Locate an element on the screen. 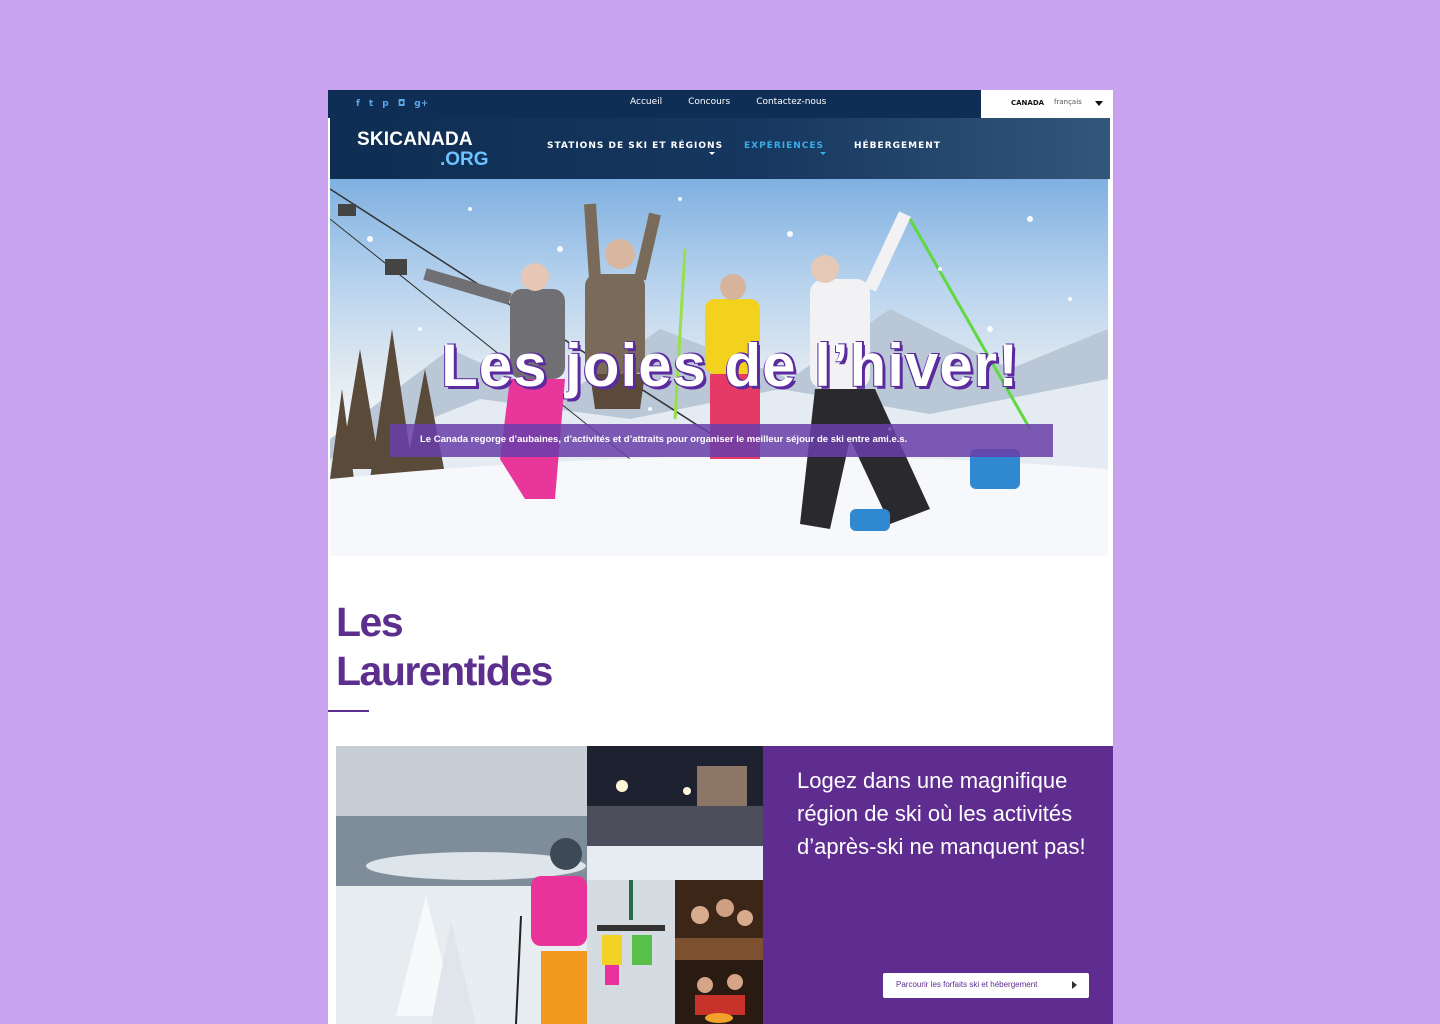 This screenshot has width=1440, height=1024. arrow-right-icon is located at coordinates (1074, 985).